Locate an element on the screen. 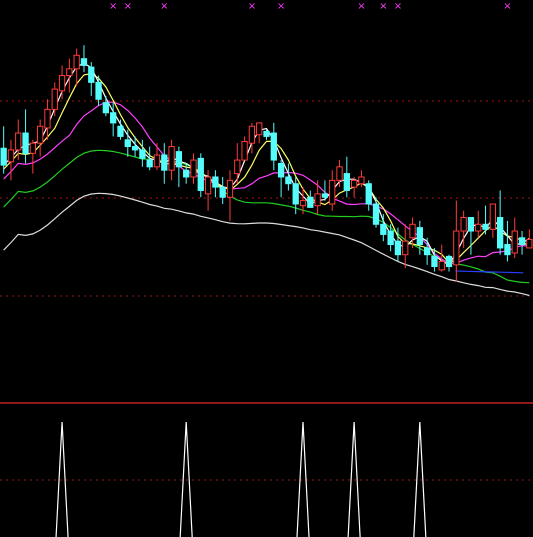 The image size is (533, 537). signal-marker-3: × is located at coordinates (252, 6).